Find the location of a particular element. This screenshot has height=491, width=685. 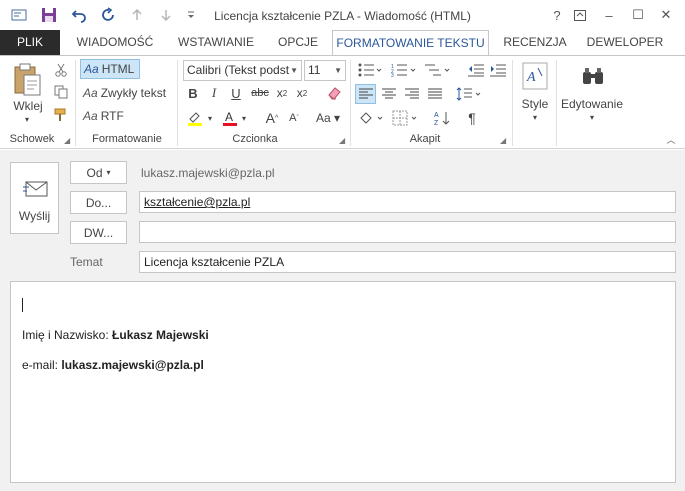

email-value: lukasz.majewski@pzla.pl is located at coordinates (132, 365).